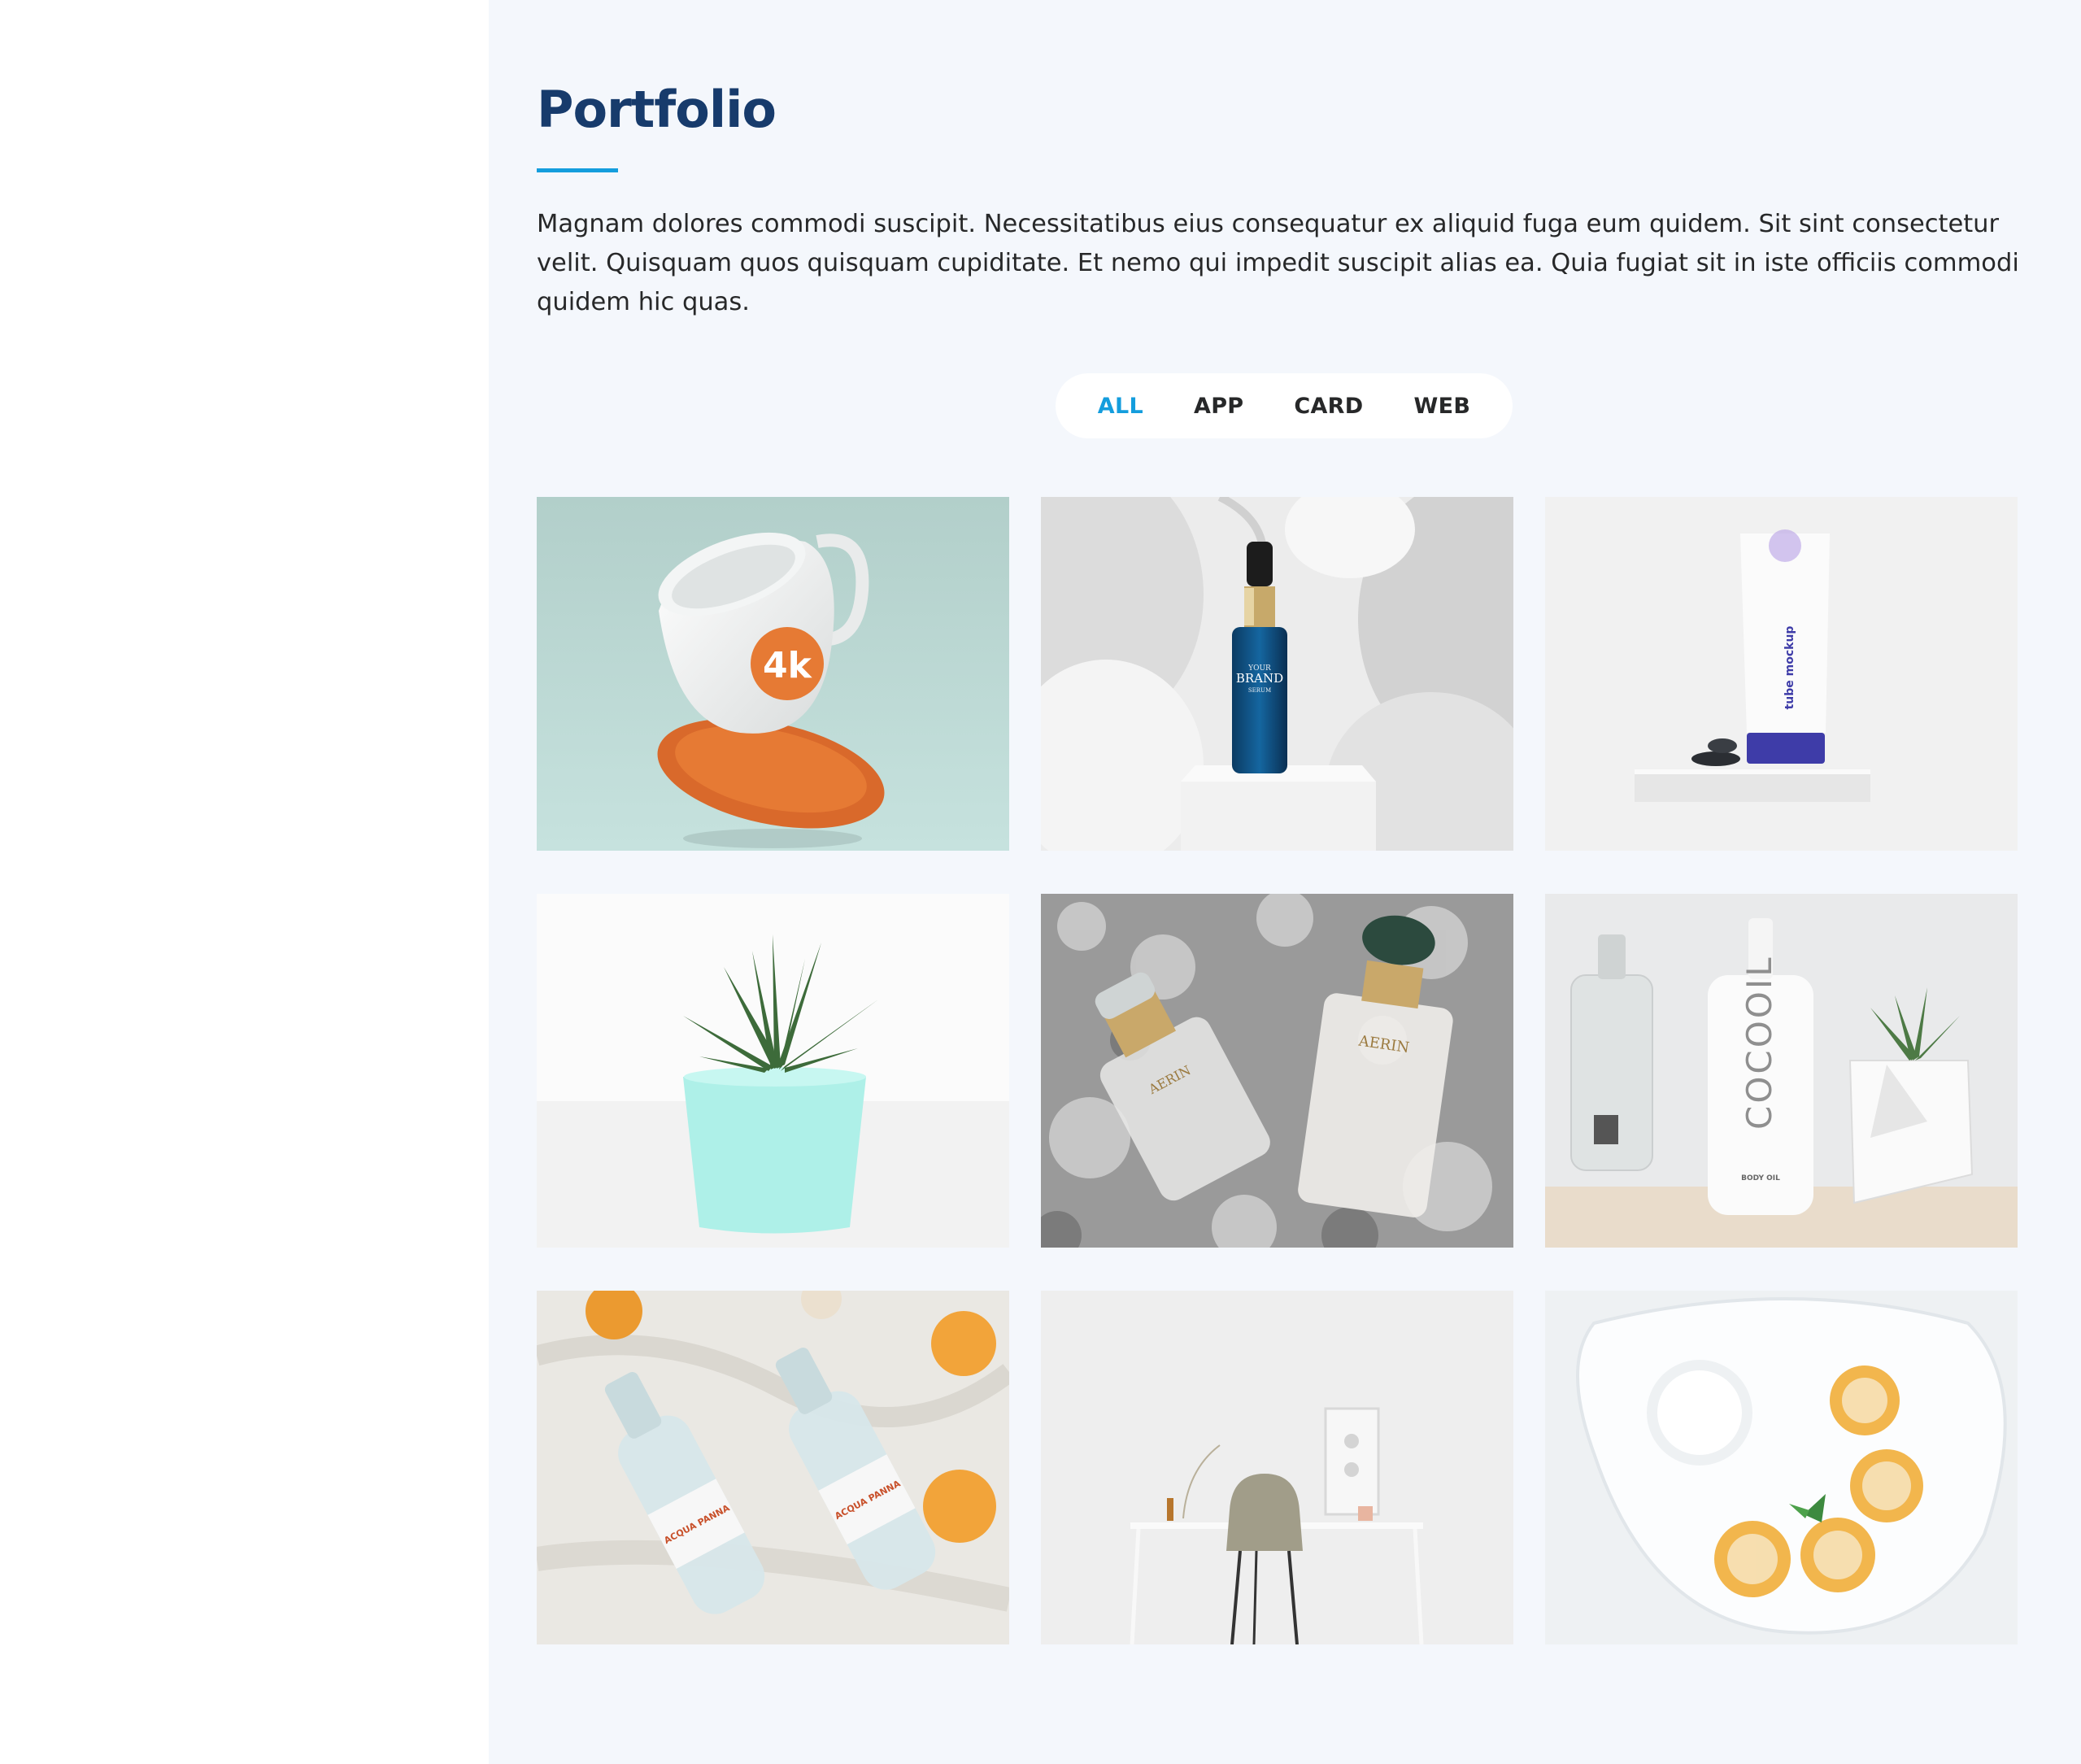 The width and height of the screenshot is (2081, 1764). I want to click on title-underline, so click(577, 170).